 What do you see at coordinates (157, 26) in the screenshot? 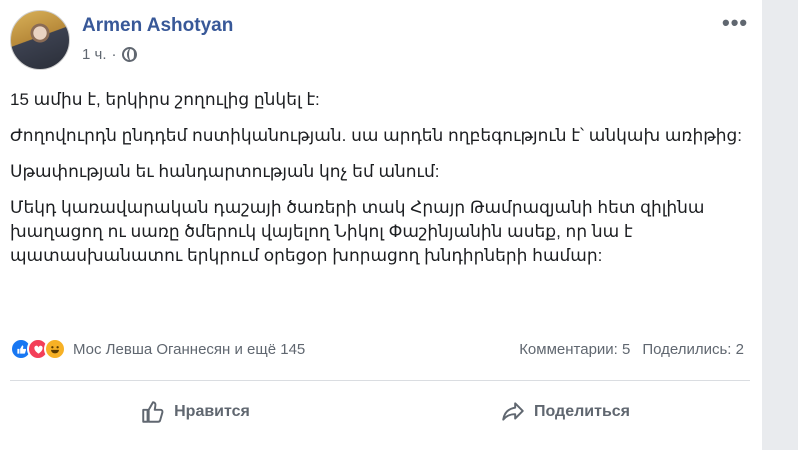
I see `author-name: Armen Ashotyan` at bounding box center [157, 26].